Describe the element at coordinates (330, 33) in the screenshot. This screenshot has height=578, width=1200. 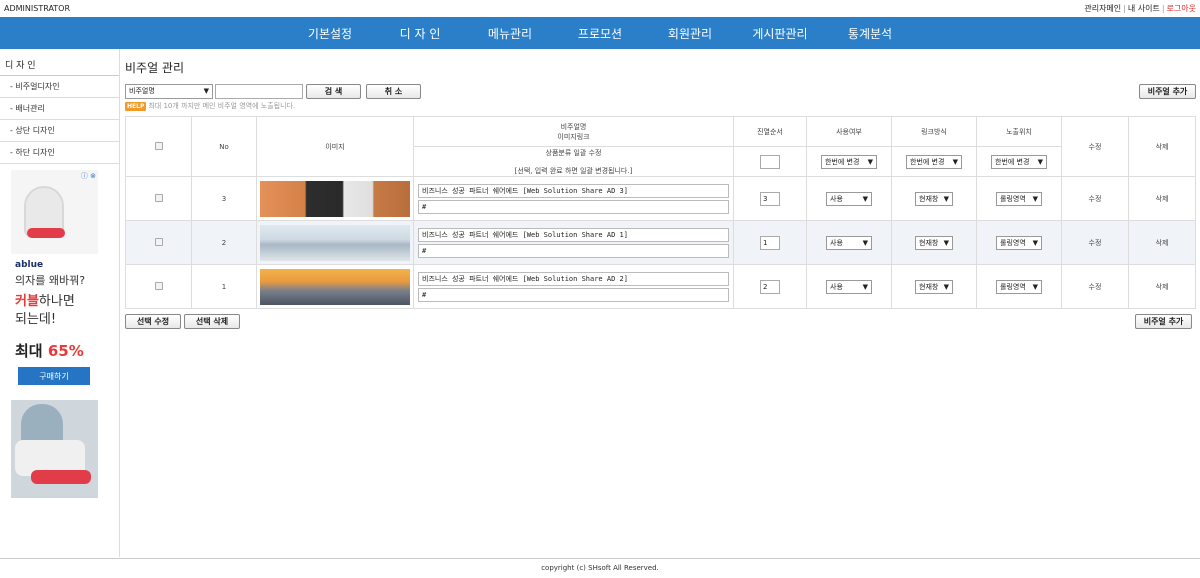
I see `nav-basic-settings: 기본설정` at that location.